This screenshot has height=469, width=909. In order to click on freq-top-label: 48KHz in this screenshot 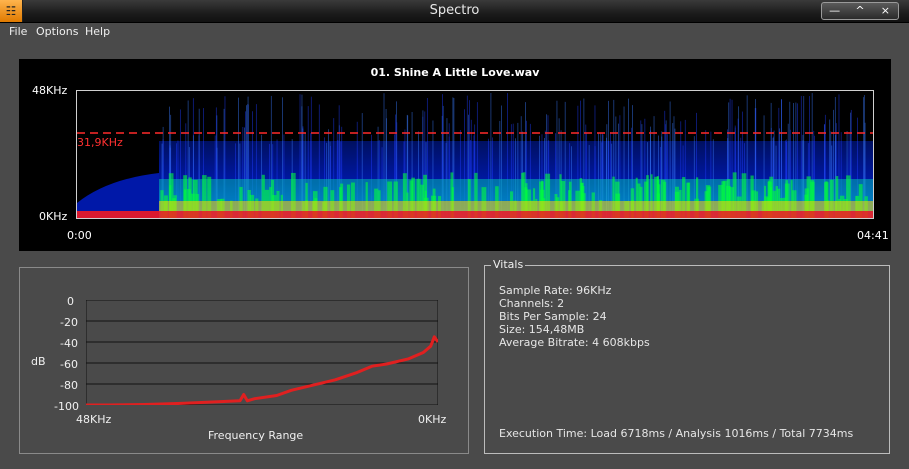, I will do `click(50, 90)`.